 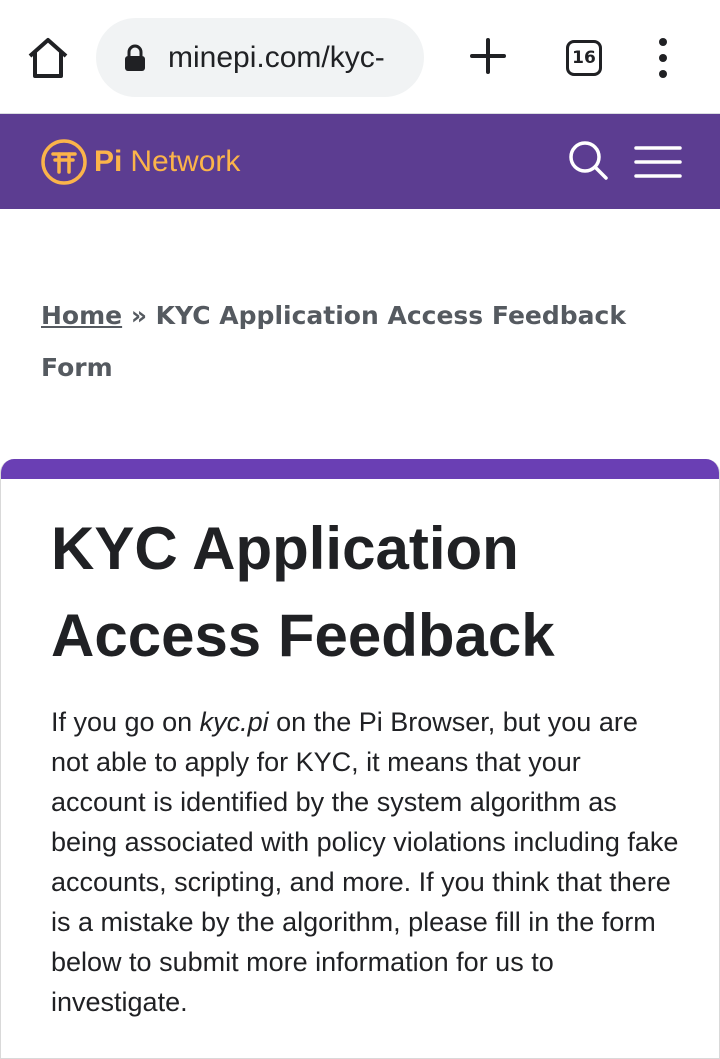 What do you see at coordinates (135, 58) in the screenshot?
I see `lock-icon` at bounding box center [135, 58].